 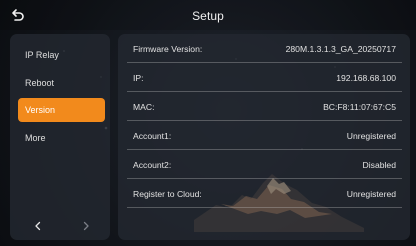 What do you see at coordinates (152, 136) in the screenshot?
I see `account1-label: Account1:` at bounding box center [152, 136].